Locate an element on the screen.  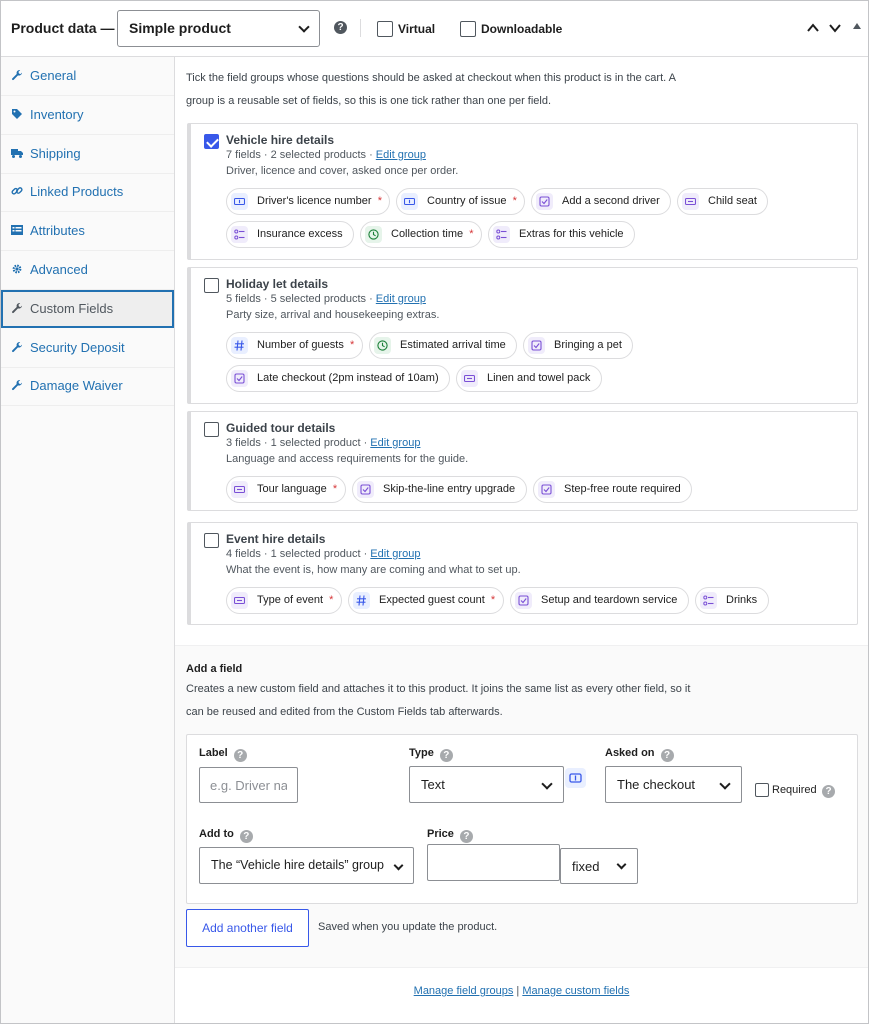
field-chip-text: Bringing a pet is located at coordinates (588, 345).